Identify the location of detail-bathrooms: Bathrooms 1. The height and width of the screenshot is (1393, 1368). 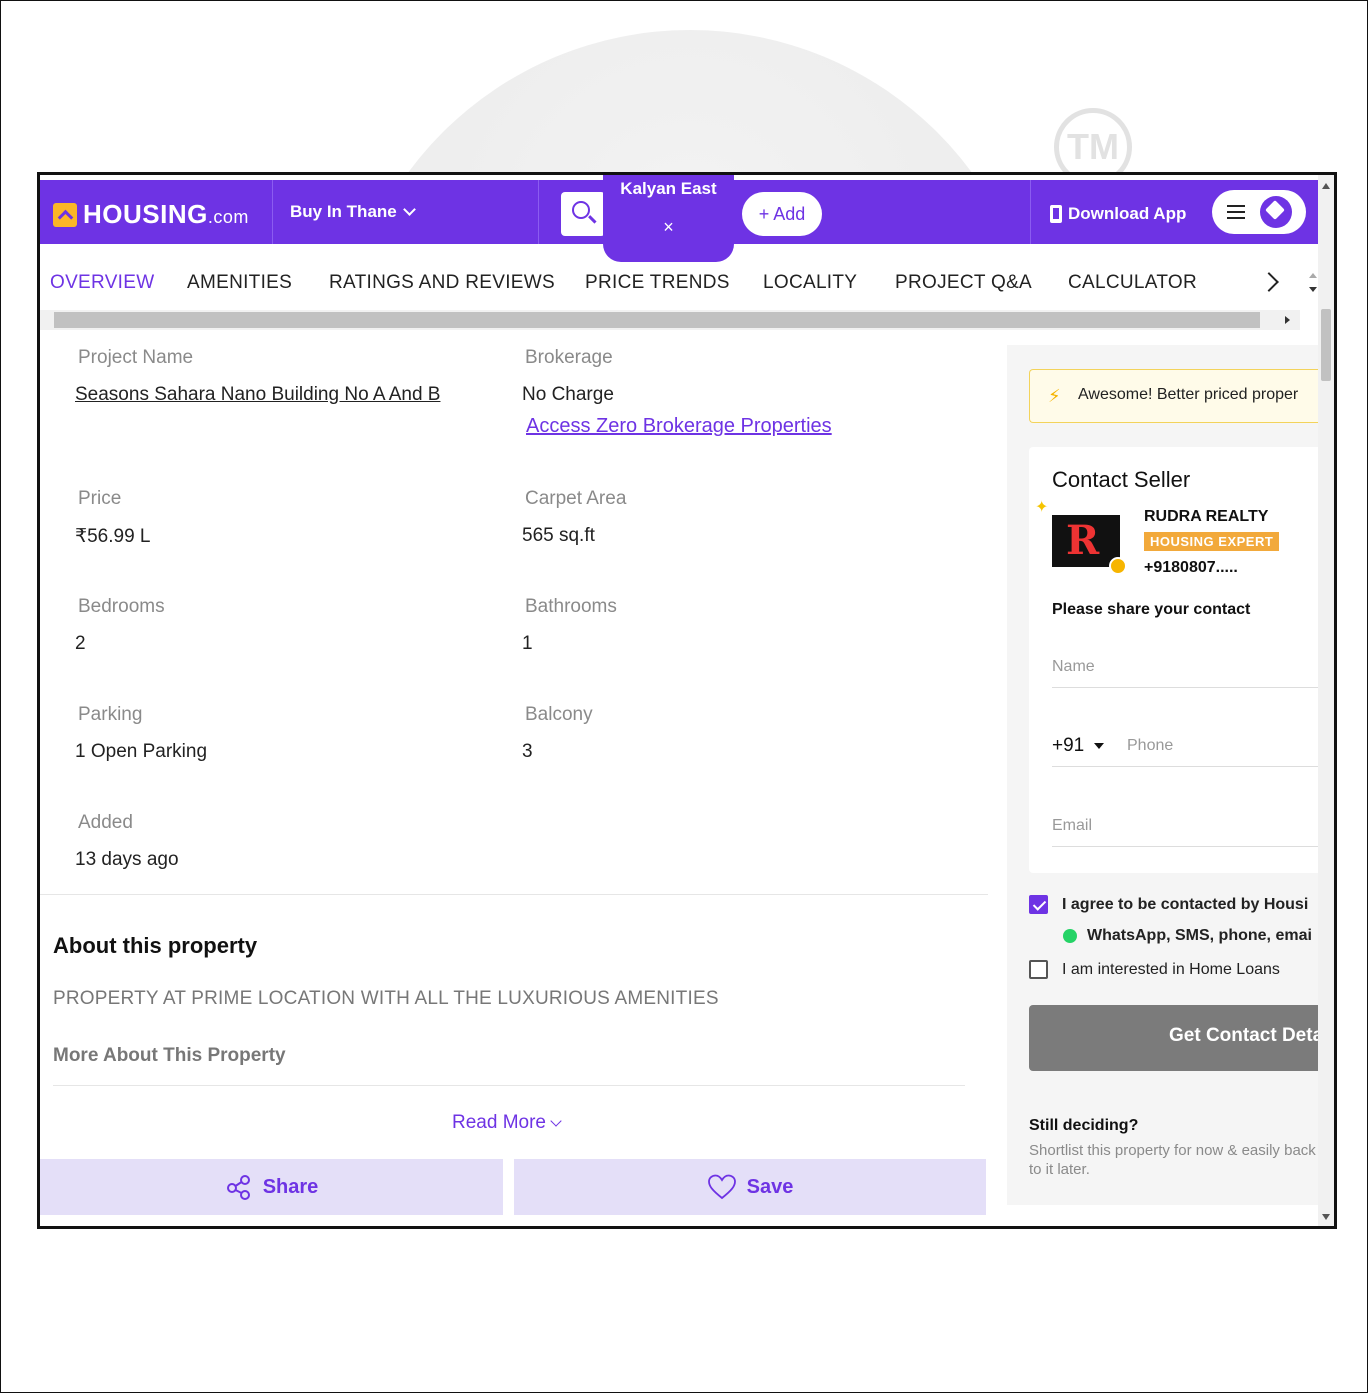
(569, 625).